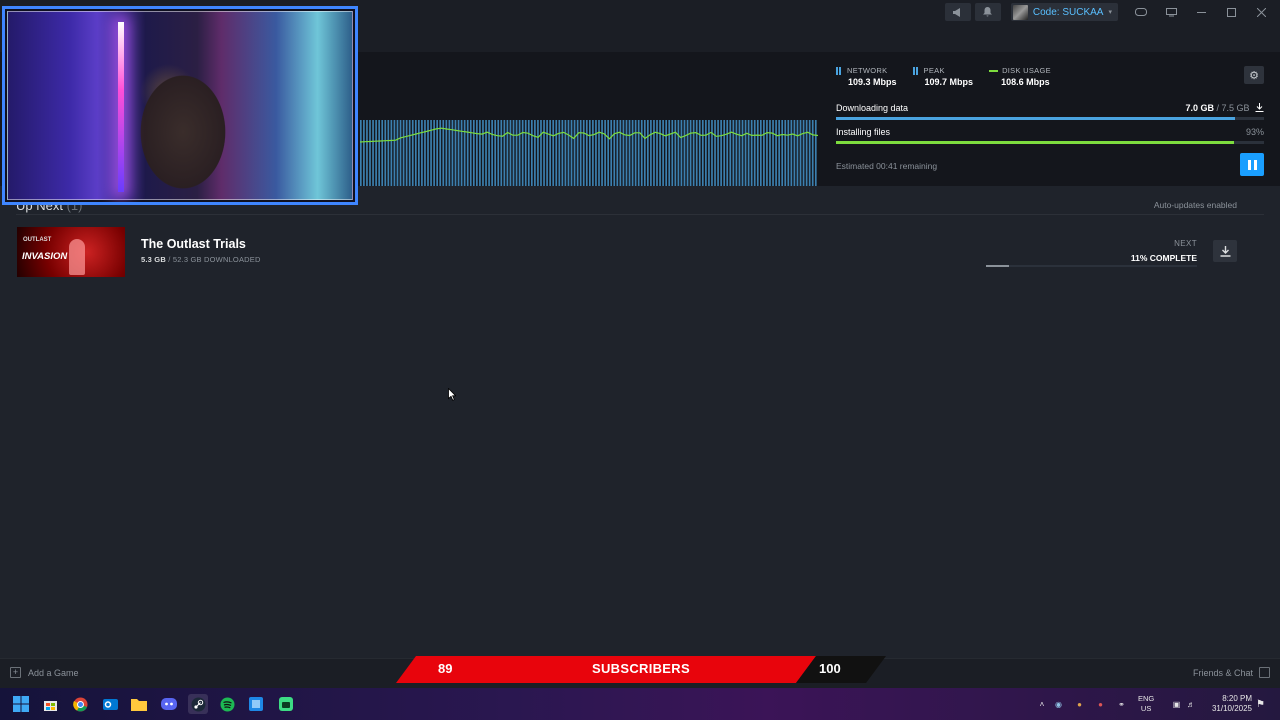 This screenshot has height=720, width=1280. What do you see at coordinates (256, 704) in the screenshot?
I see `app-icon` at bounding box center [256, 704].